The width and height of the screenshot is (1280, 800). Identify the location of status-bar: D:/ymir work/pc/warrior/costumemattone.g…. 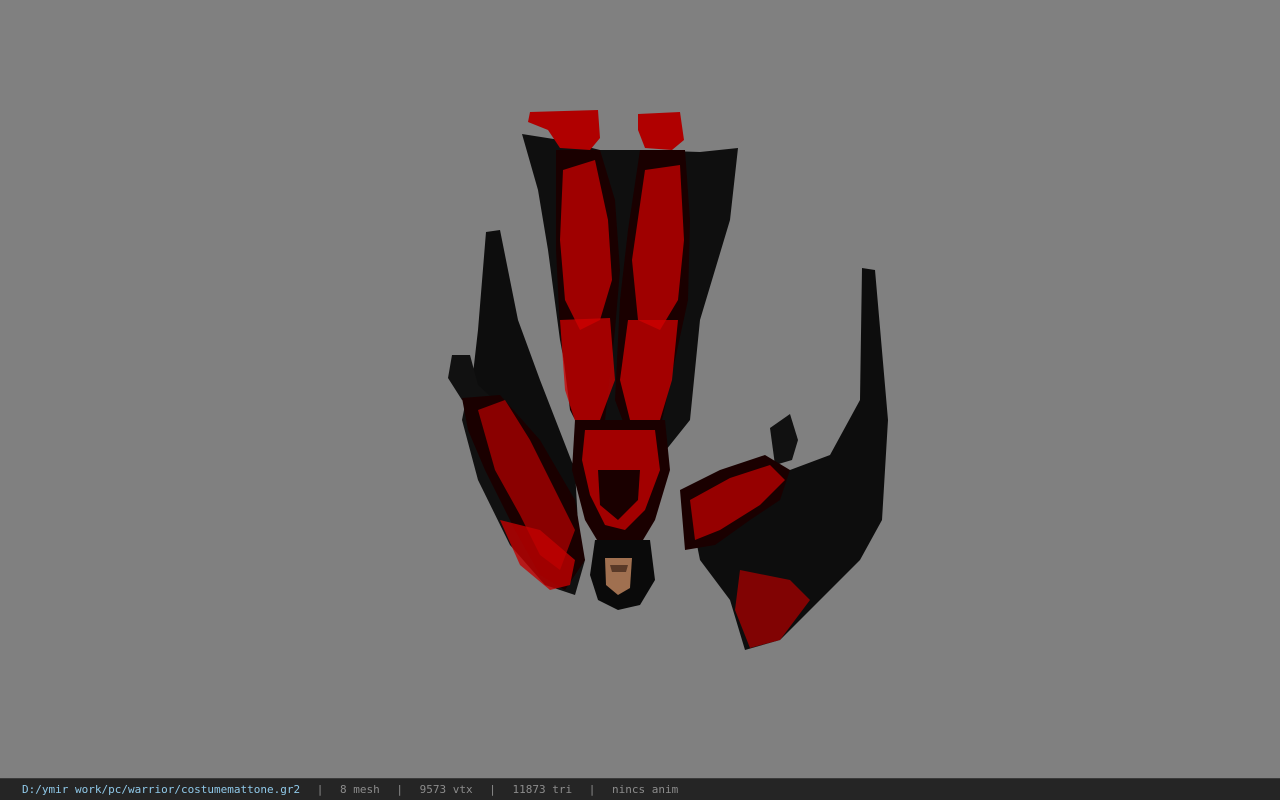
(640, 789).